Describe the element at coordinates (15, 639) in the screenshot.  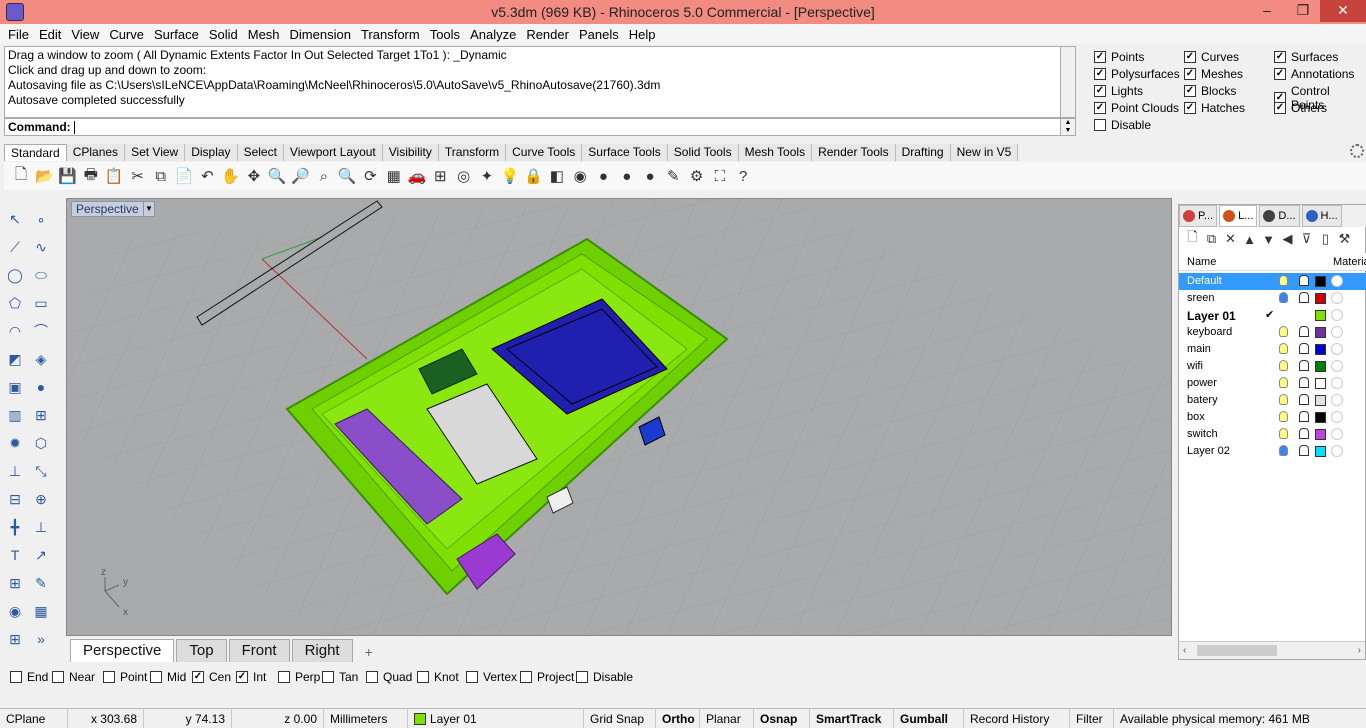
I see `grid-tool-icon: ⊞` at that location.